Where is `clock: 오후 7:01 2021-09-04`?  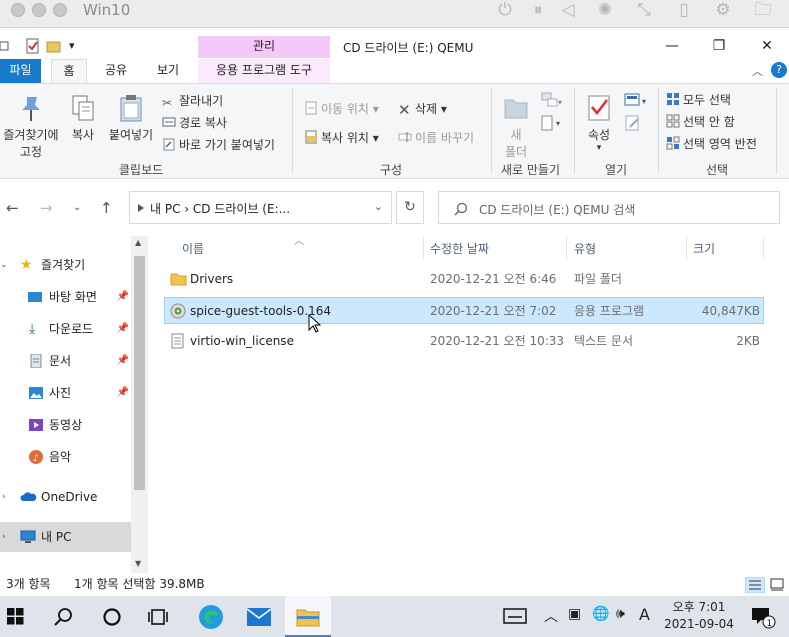 clock: 오후 7:01 2021-09-04 is located at coordinates (699, 616).